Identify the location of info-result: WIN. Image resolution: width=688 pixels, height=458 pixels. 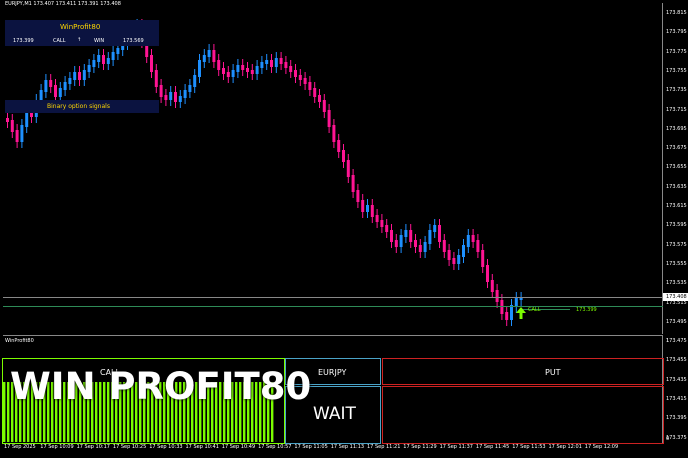
(99, 41).